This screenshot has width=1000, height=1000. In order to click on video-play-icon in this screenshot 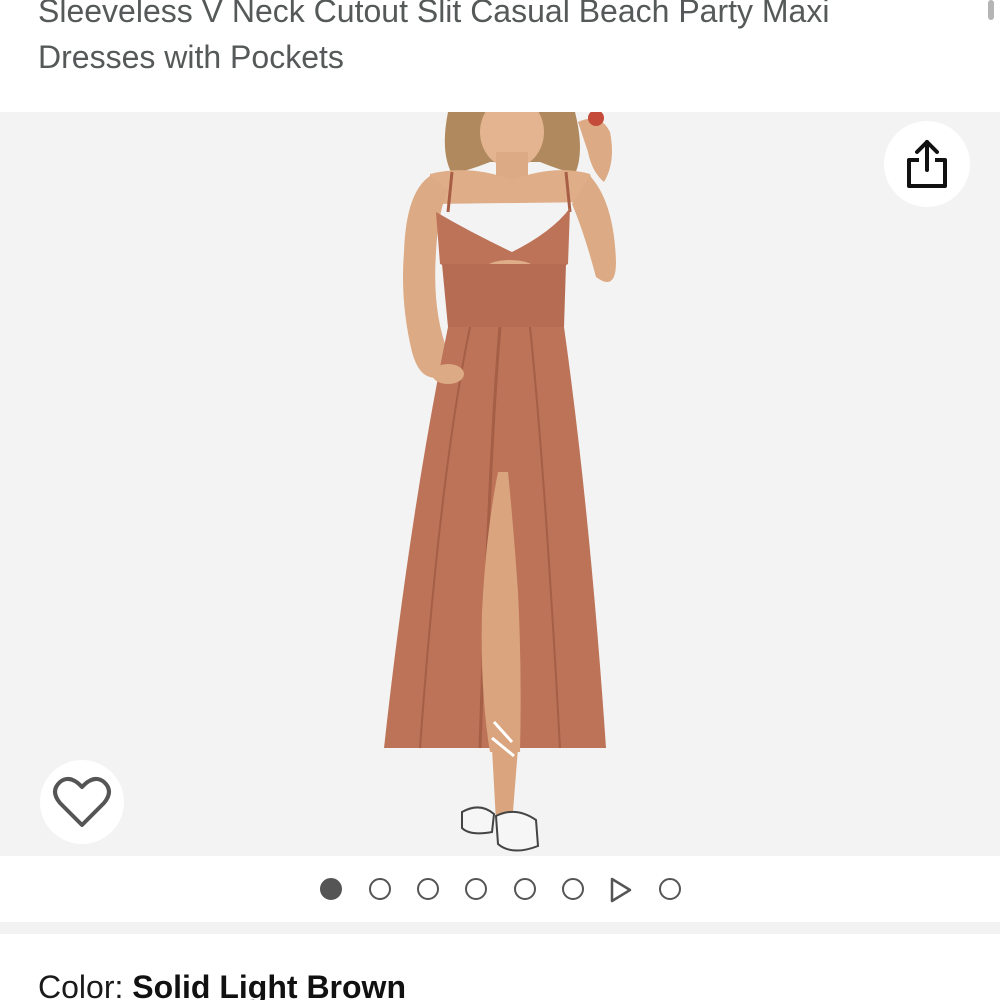, I will do `click(621, 890)`.